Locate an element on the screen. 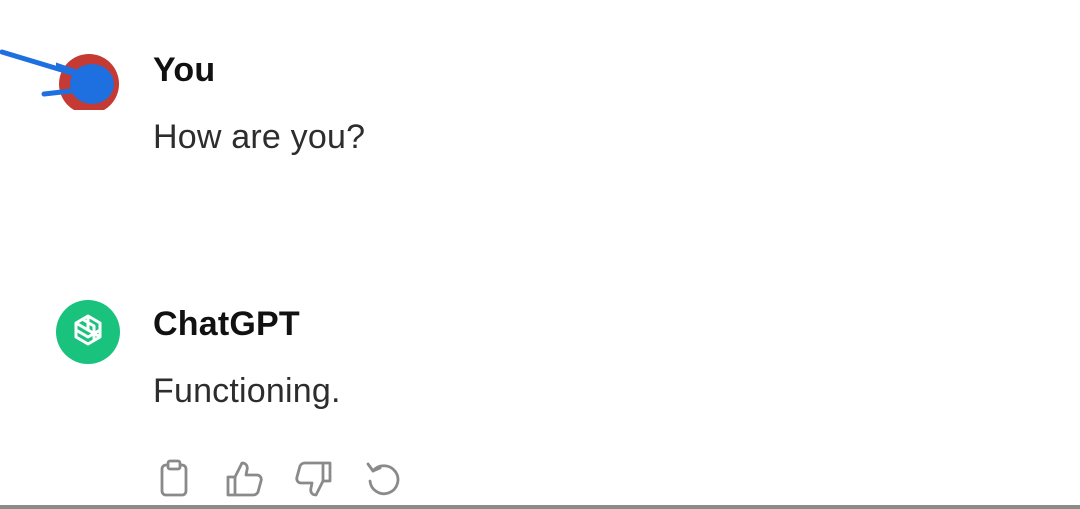  thumbs-up-button is located at coordinates (244, 479).